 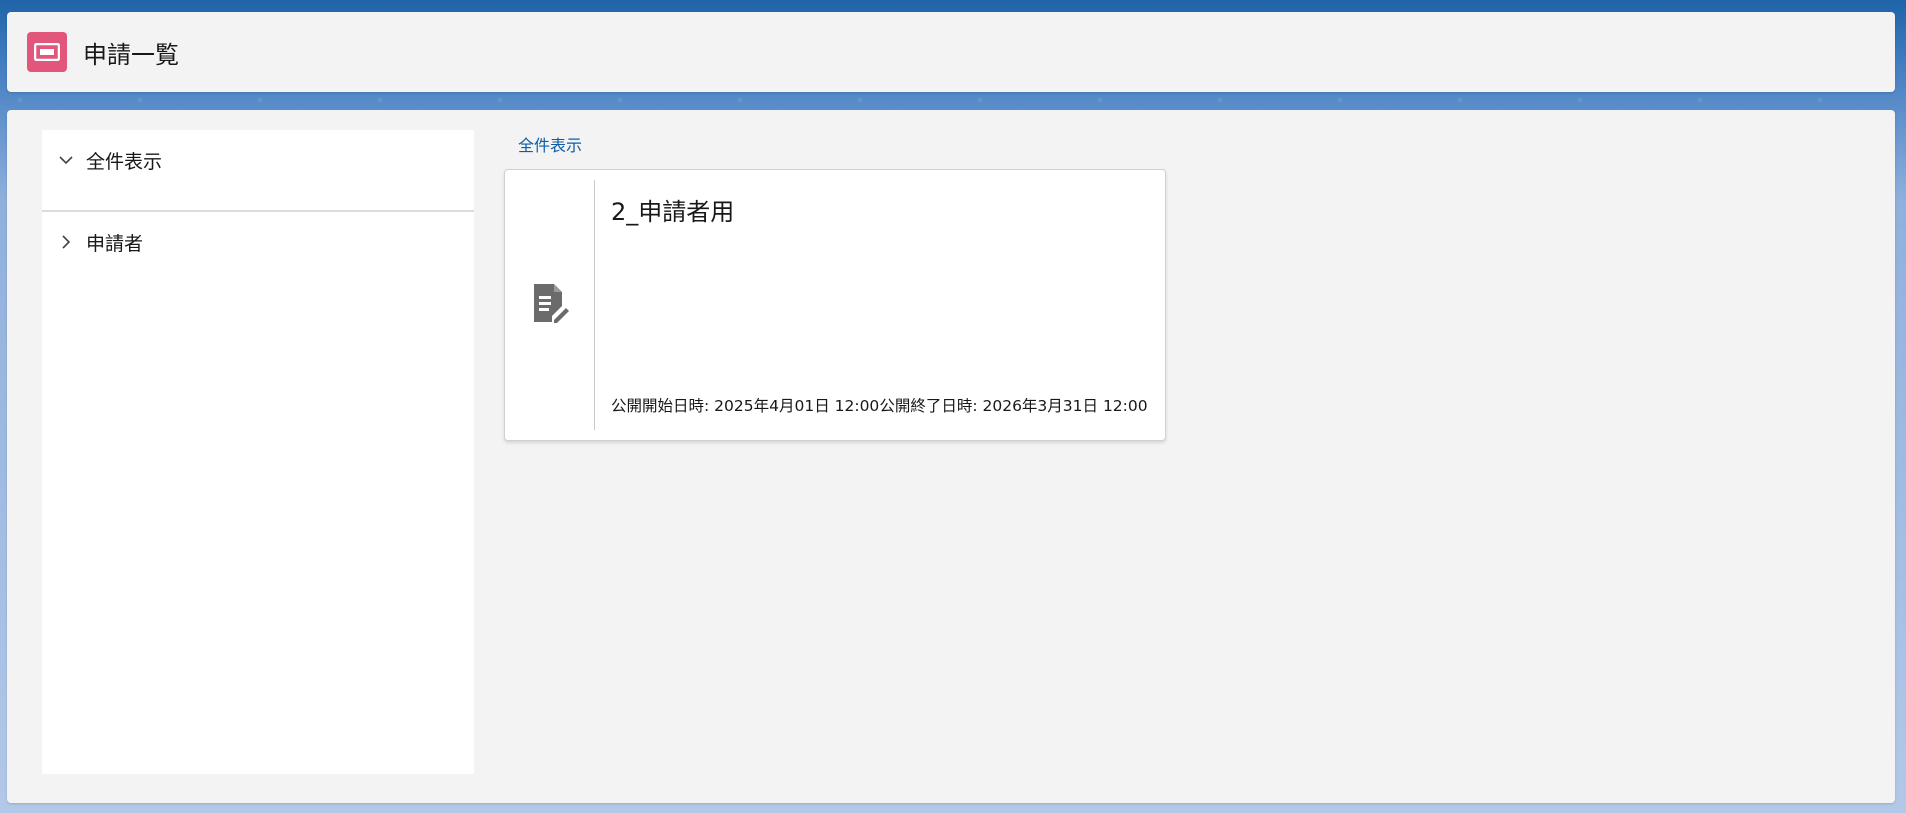 I want to click on chevron-right-icon, so click(x=66, y=242).